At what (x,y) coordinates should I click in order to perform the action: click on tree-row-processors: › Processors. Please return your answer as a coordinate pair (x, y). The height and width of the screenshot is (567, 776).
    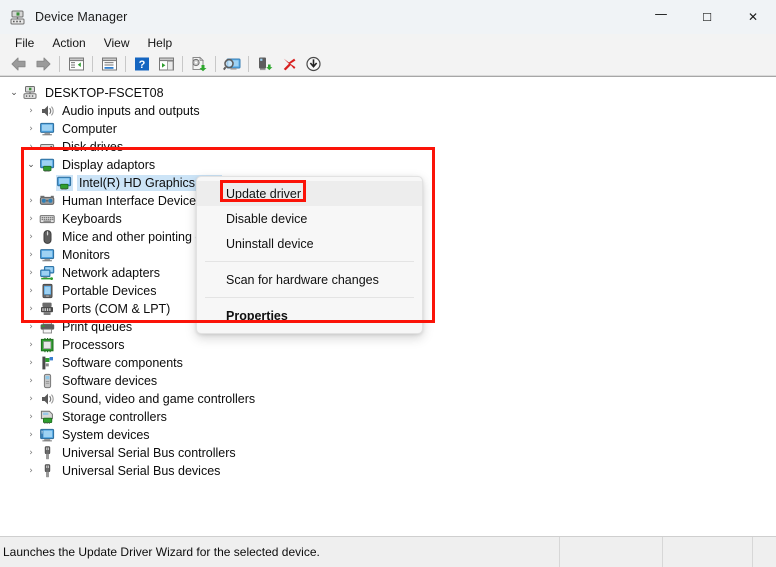
    Looking at the image, I should click on (388, 345).